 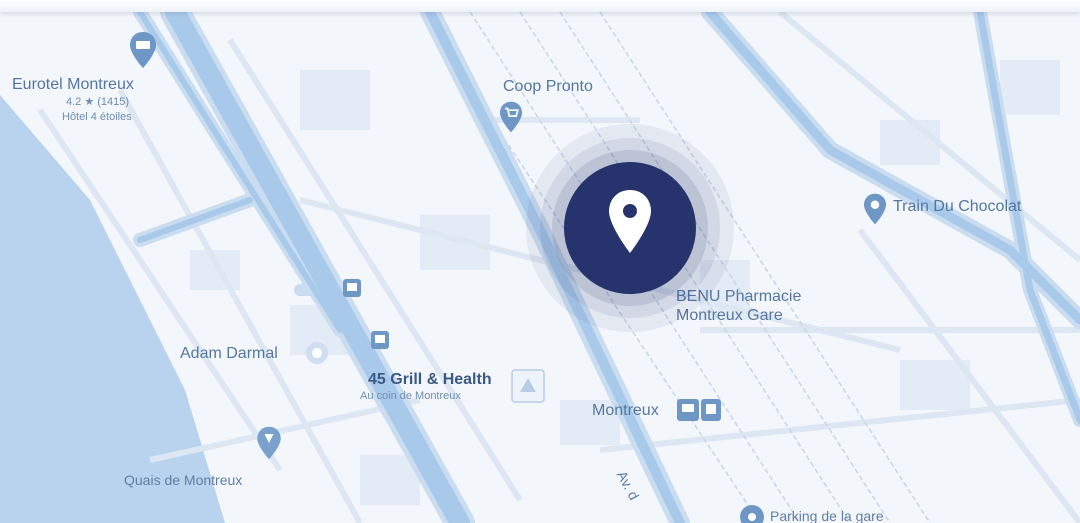 What do you see at coordinates (548, 87) in the screenshot?
I see `coop-name: Coop Pronto` at bounding box center [548, 87].